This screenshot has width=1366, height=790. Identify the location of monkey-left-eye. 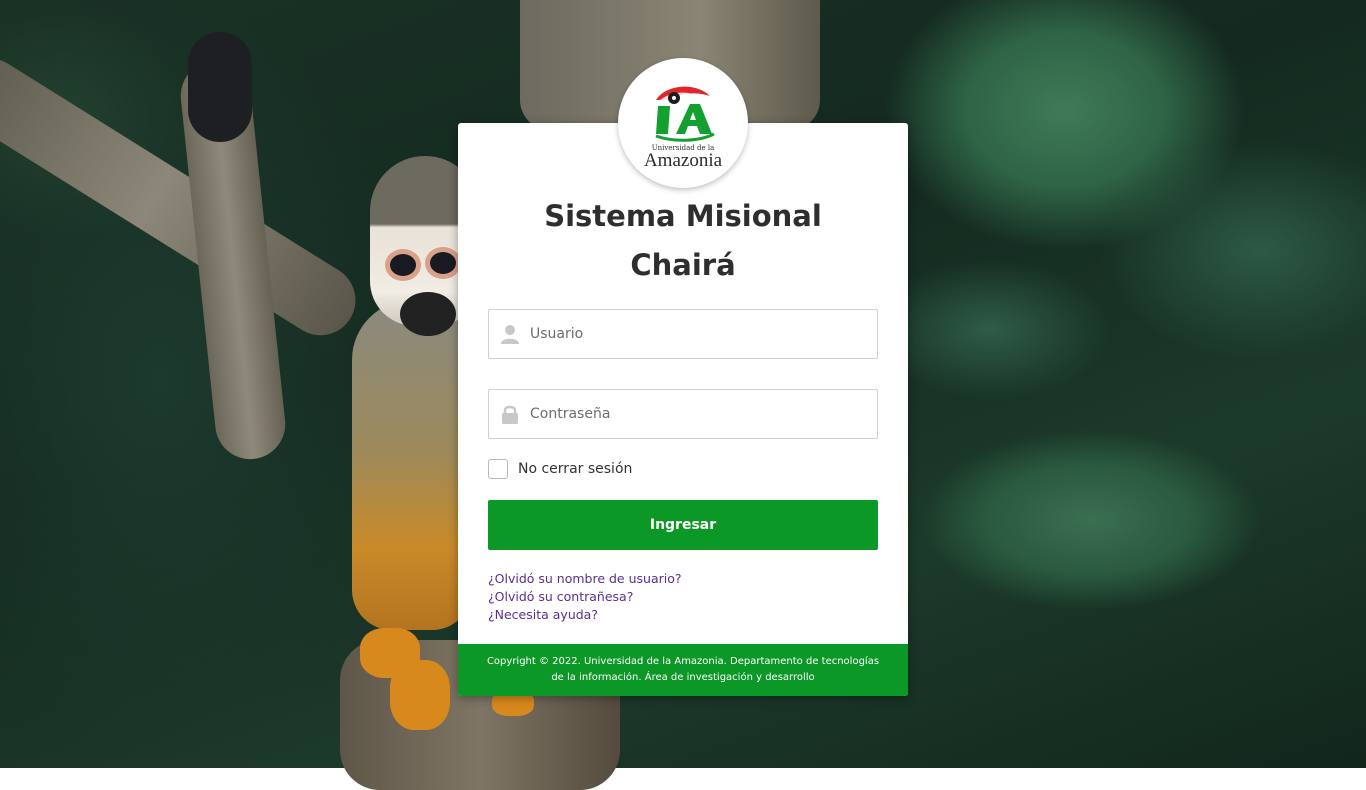
(403, 265).